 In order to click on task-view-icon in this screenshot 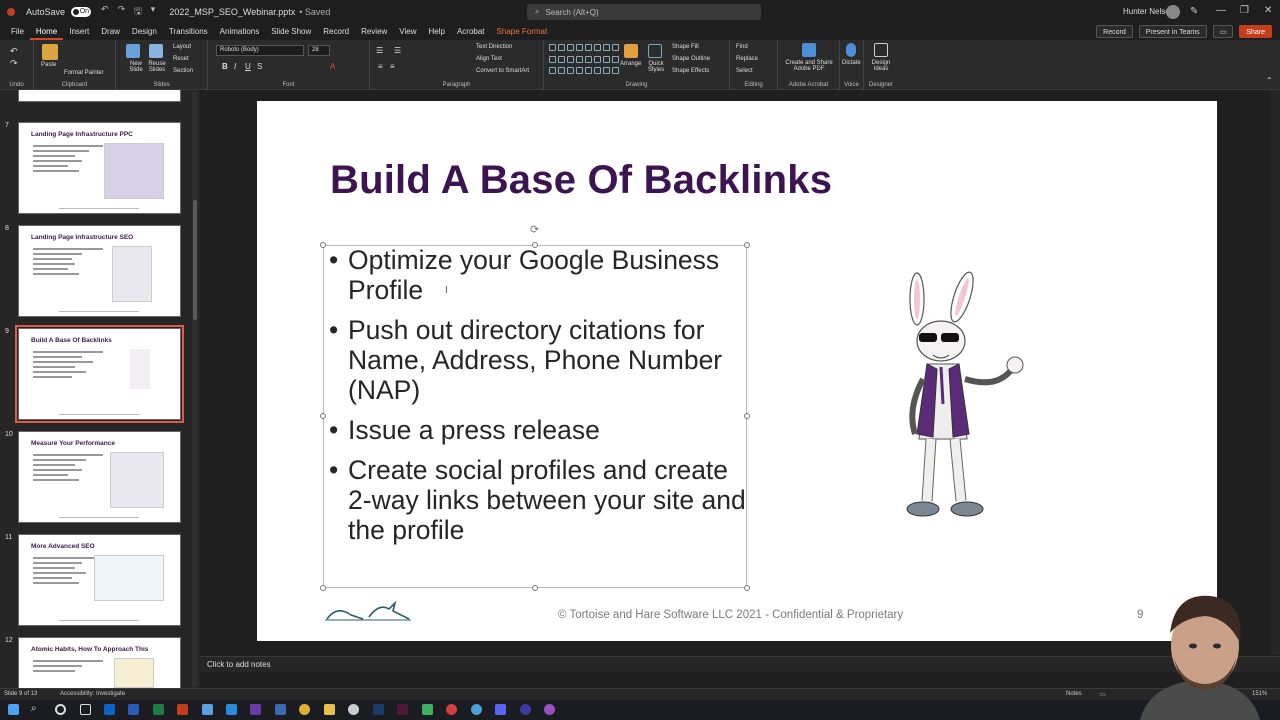, I will do `click(85, 709)`.